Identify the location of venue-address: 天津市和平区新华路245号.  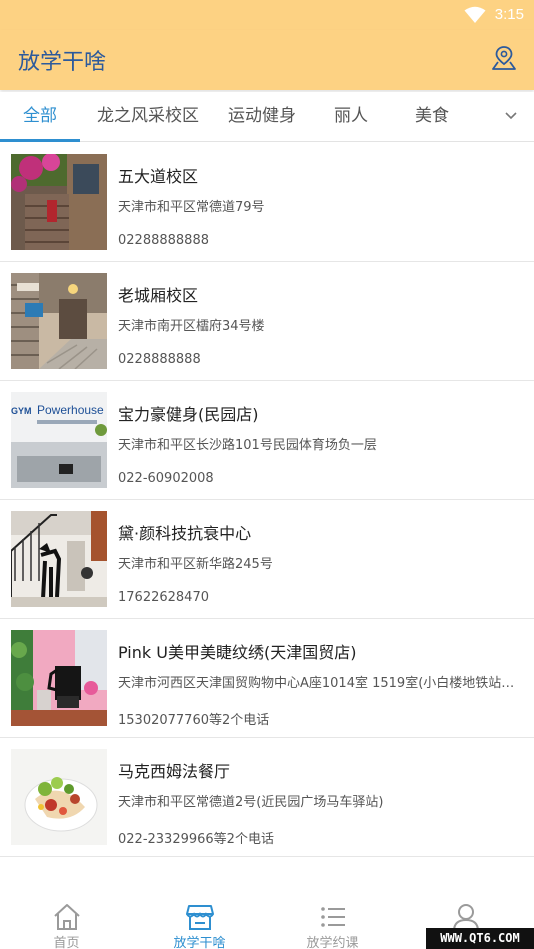
(195, 564).